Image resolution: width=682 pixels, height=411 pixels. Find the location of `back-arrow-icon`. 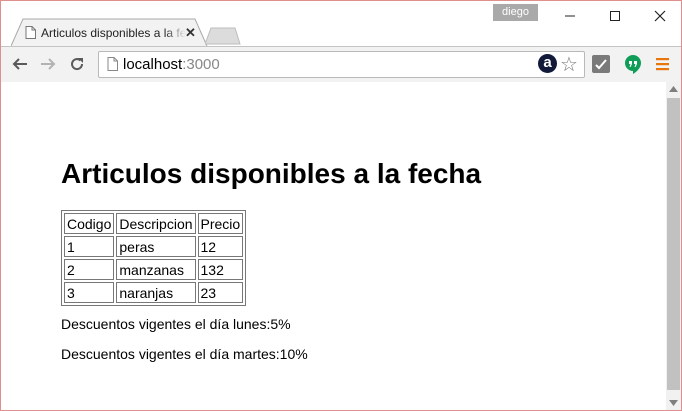

back-arrow-icon is located at coordinates (19, 64).